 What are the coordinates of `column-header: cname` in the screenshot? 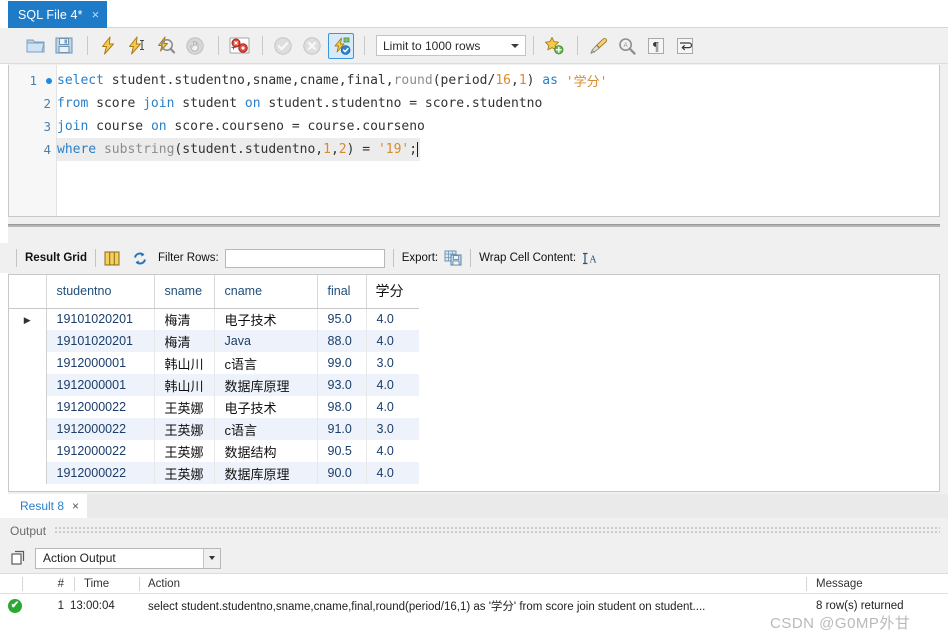 It's located at (266, 292).